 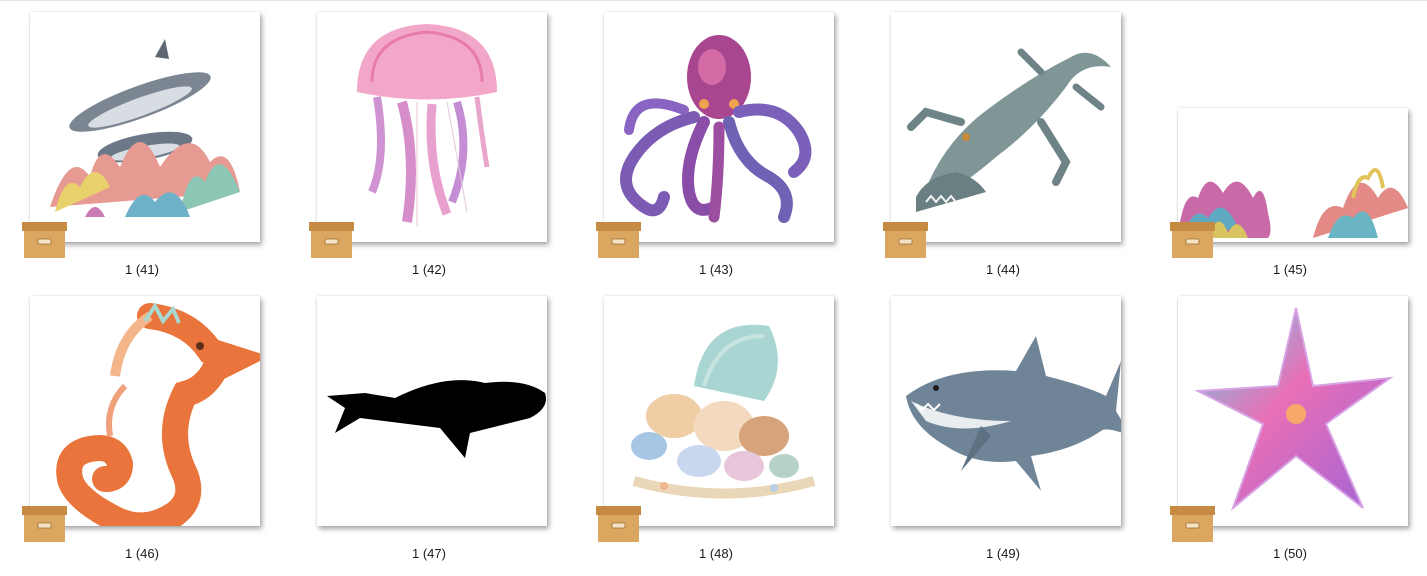 I want to click on file-item-46: 1 (46), so click(x=142, y=436).